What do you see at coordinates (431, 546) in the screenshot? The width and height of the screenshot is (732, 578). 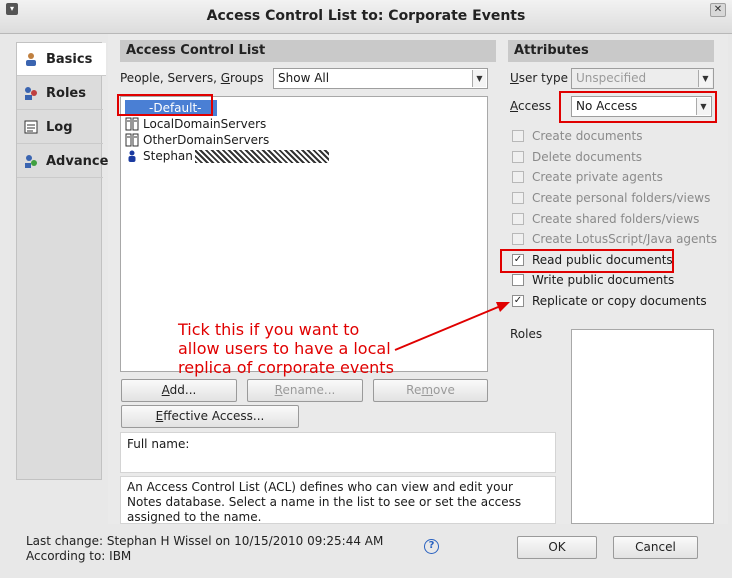 I see `help-icon: ?` at bounding box center [431, 546].